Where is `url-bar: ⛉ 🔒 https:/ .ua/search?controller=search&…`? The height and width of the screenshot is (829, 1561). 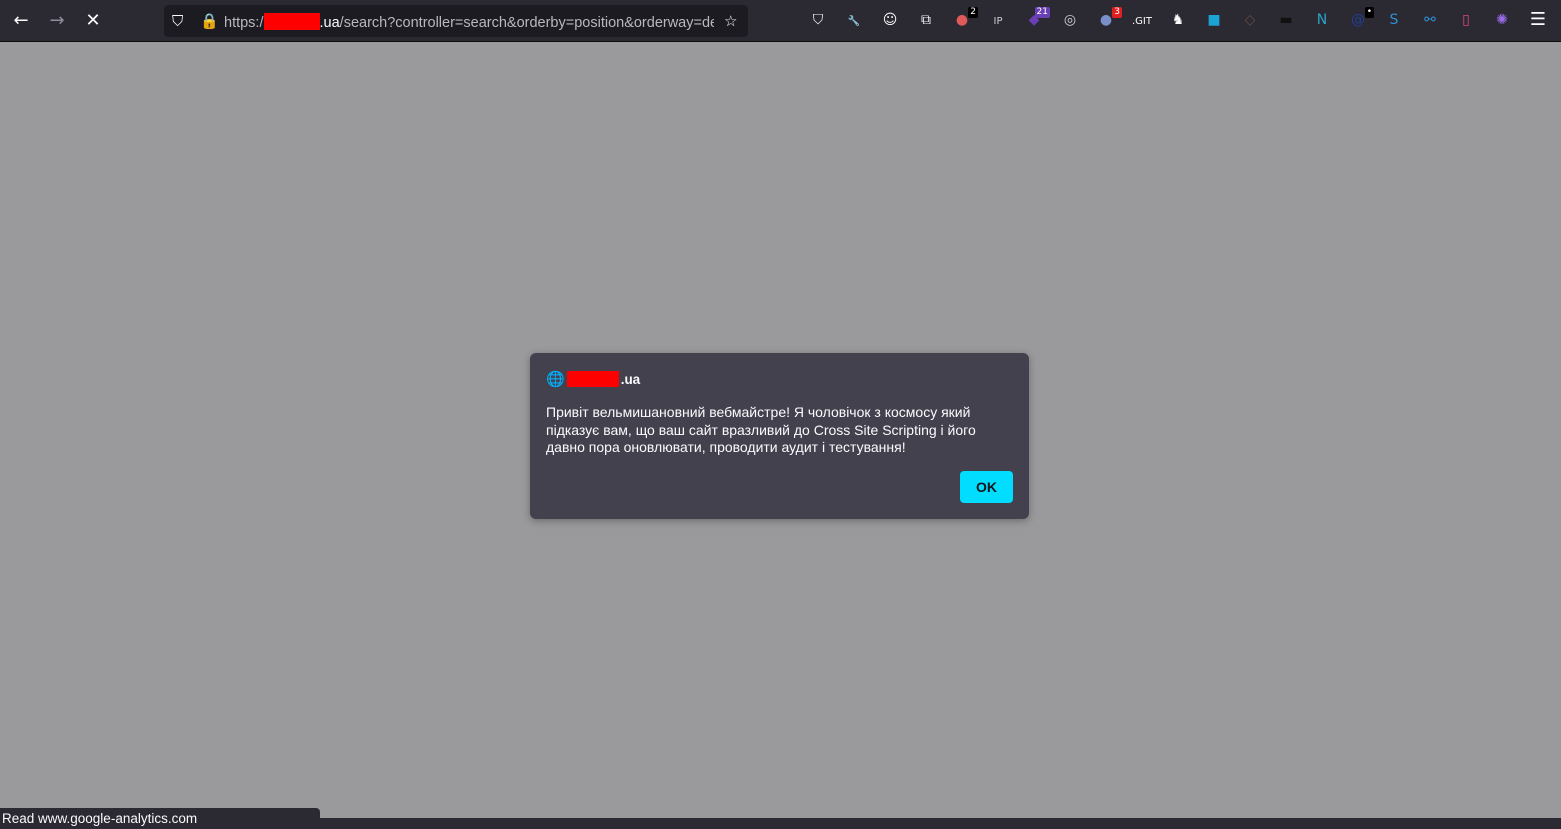 url-bar: ⛉ 🔒 https:/ .ua/search?controller=search&… is located at coordinates (456, 21).